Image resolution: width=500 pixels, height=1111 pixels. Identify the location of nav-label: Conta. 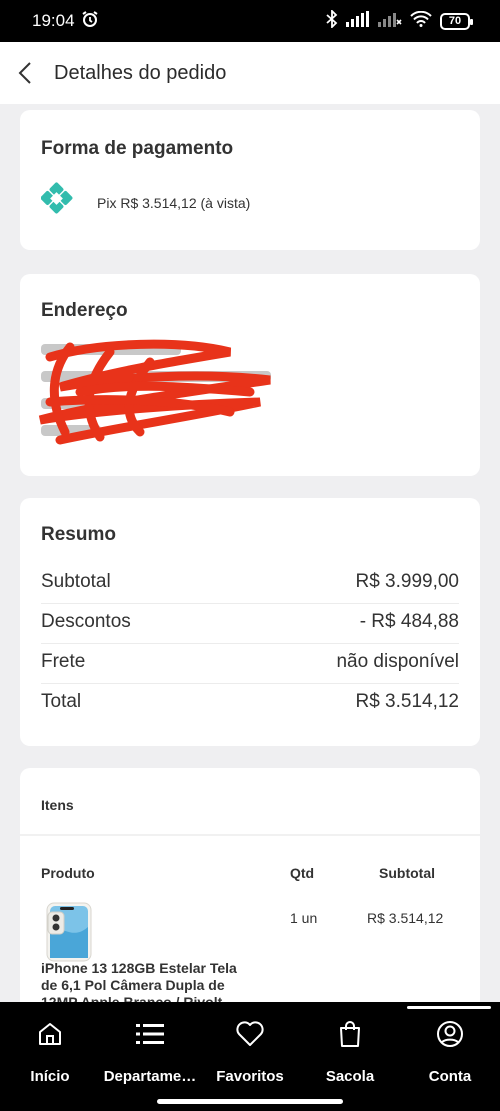
(450, 1076).